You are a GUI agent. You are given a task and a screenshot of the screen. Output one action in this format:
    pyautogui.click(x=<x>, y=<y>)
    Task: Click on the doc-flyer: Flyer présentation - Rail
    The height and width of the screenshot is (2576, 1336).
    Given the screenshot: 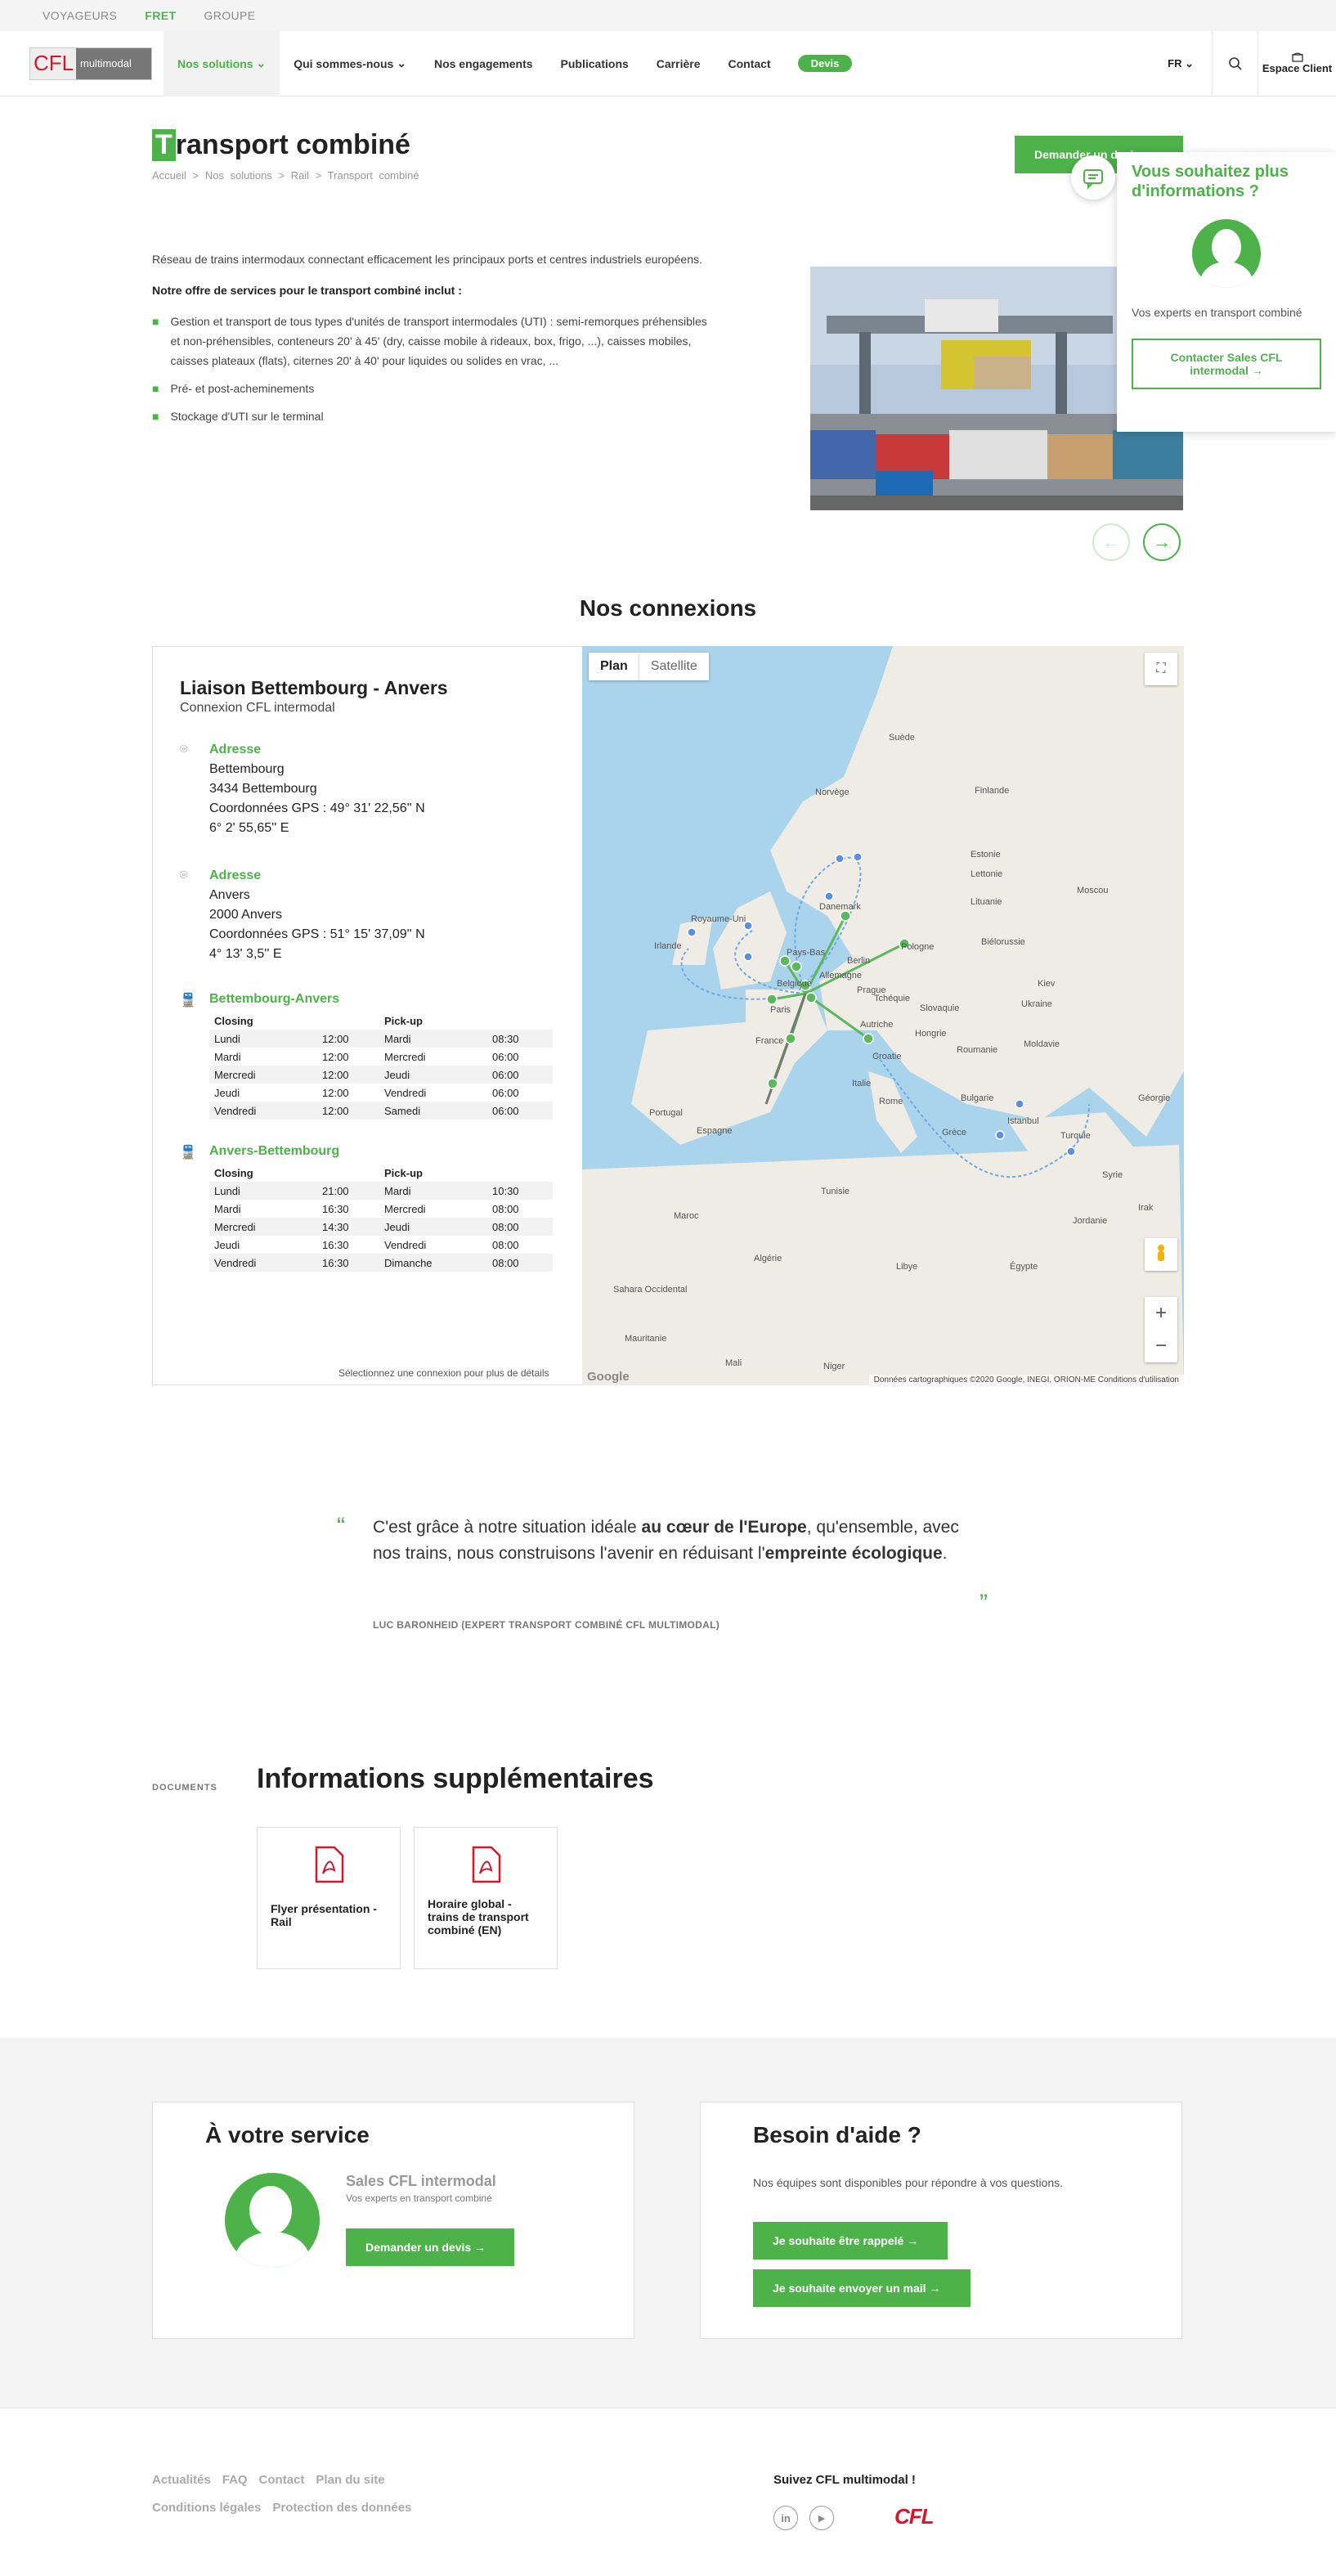 What is the action you would take?
    pyautogui.click(x=329, y=1898)
    